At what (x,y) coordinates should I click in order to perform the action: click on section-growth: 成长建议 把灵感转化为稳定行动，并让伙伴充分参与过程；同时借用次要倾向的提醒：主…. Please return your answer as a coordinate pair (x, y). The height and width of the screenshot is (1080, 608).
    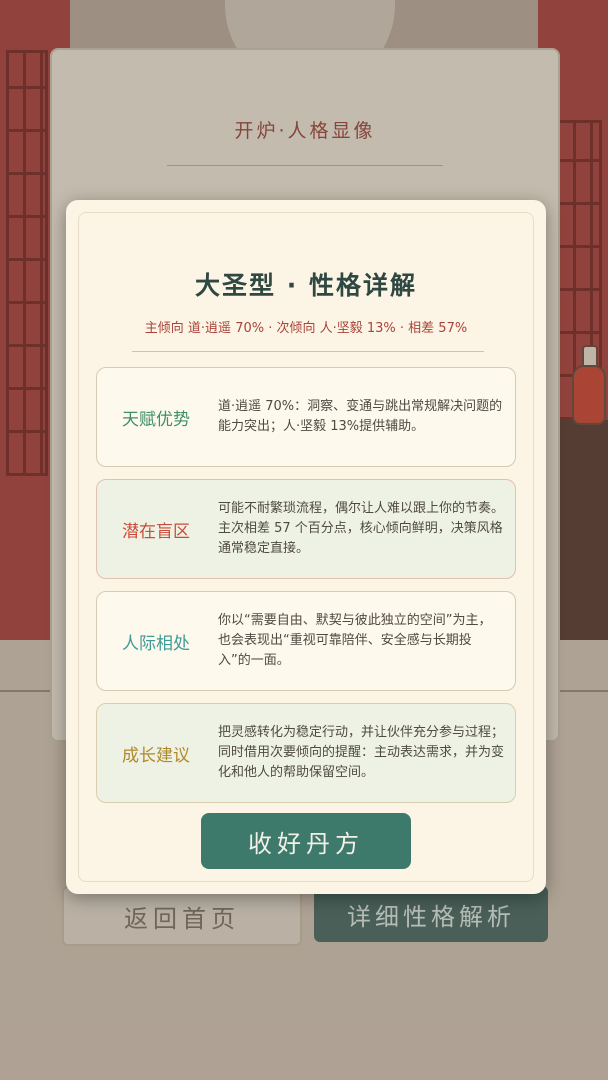
    Looking at the image, I should click on (306, 753).